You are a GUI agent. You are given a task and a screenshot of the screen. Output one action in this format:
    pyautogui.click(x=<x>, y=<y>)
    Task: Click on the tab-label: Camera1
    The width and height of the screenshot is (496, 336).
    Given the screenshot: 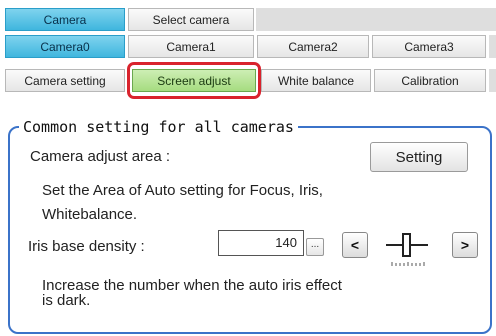 What is the action you would take?
    pyautogui.click(x=191, y=46)
    